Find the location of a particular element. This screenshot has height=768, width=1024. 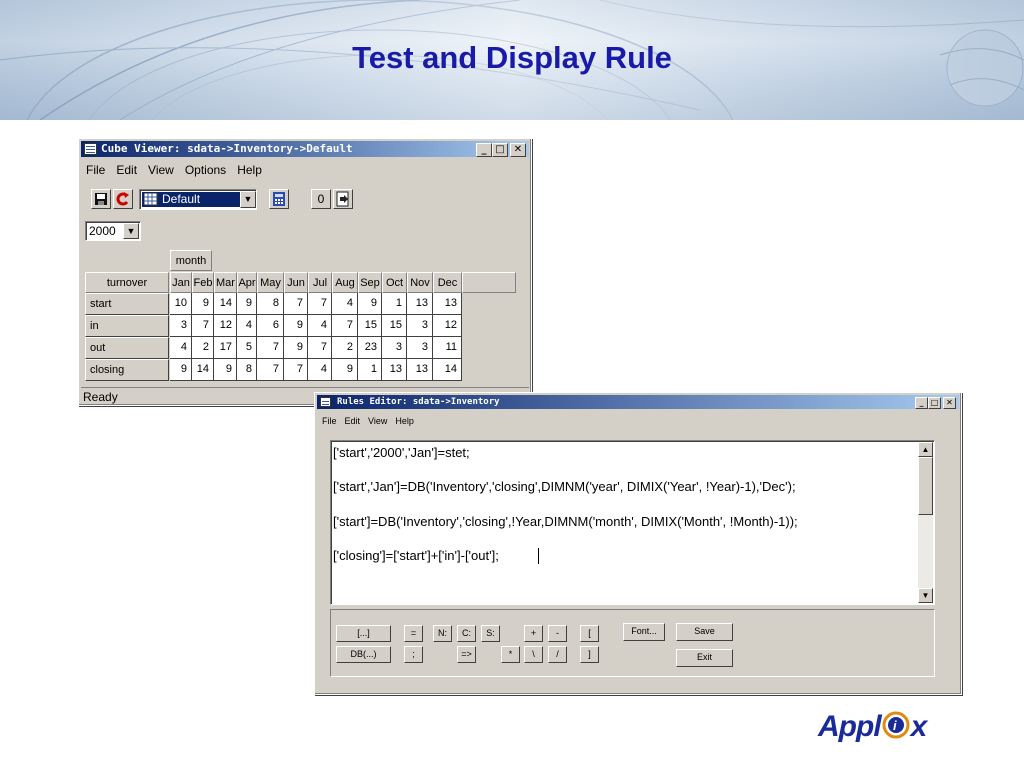

left-bracket-button: [ is located at coordinates (589, 633).